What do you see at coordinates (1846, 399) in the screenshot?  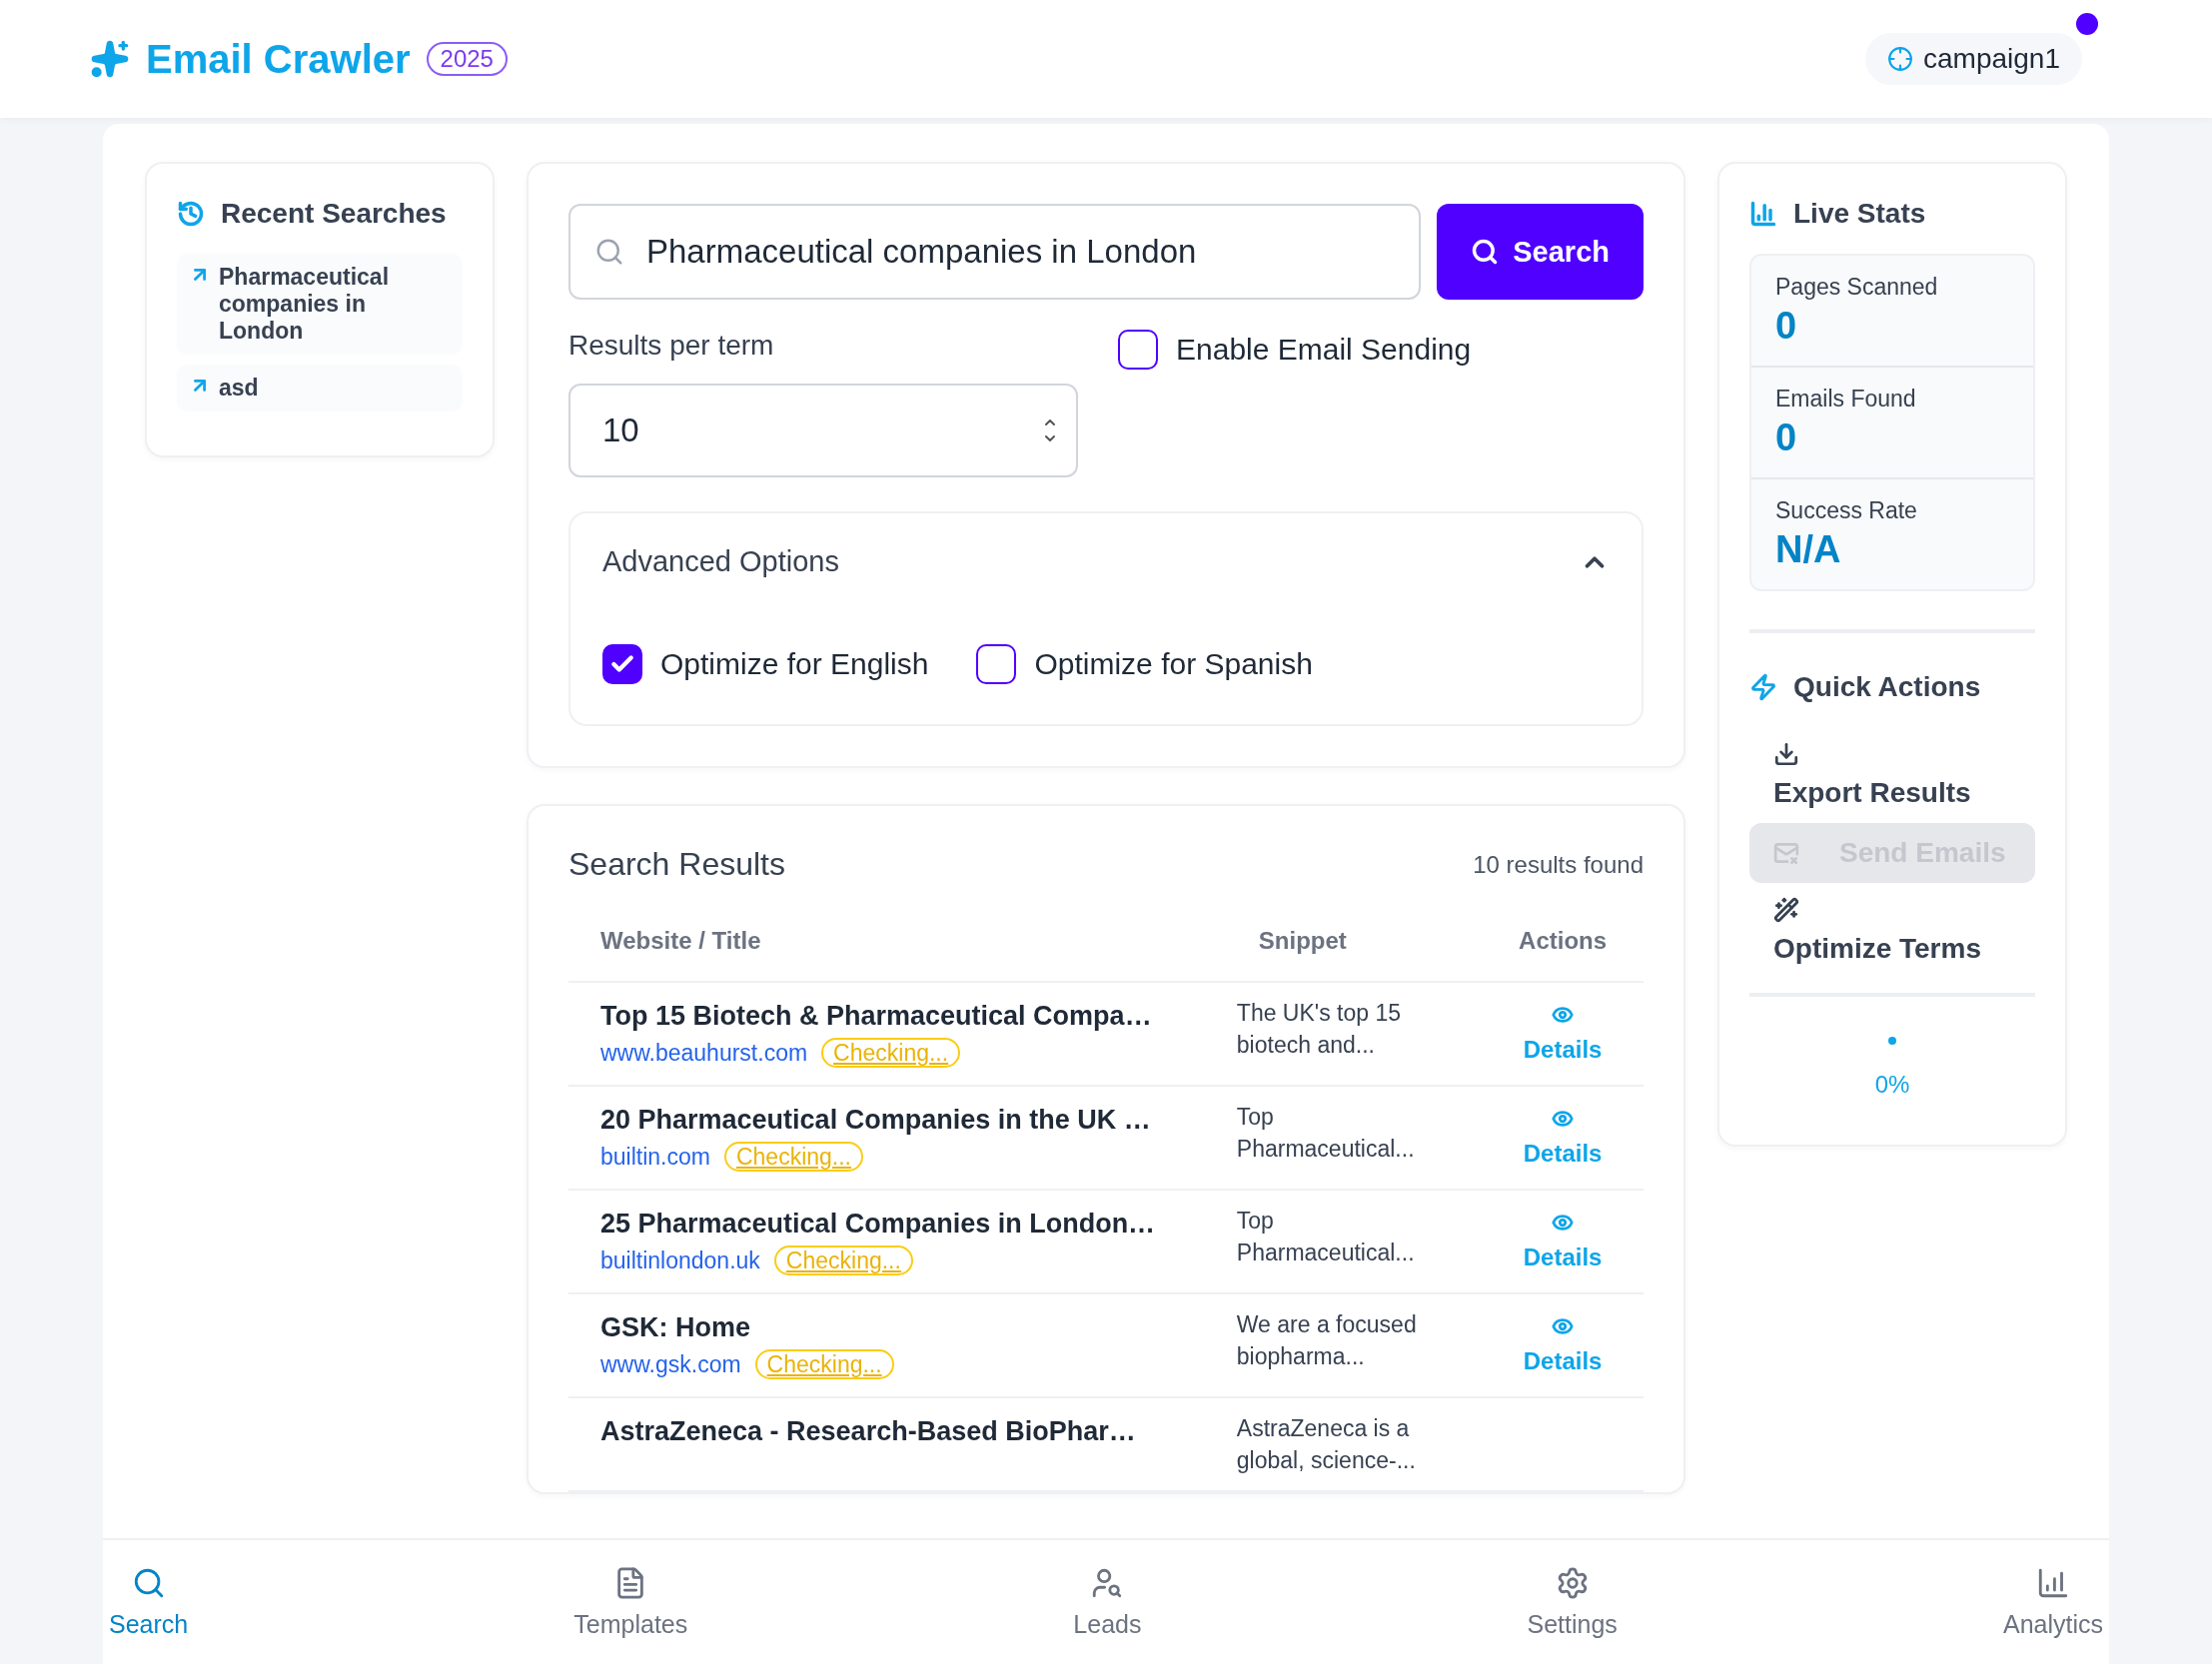 I see `stat-label: Emails Found` at bounding box center [1846, 399].